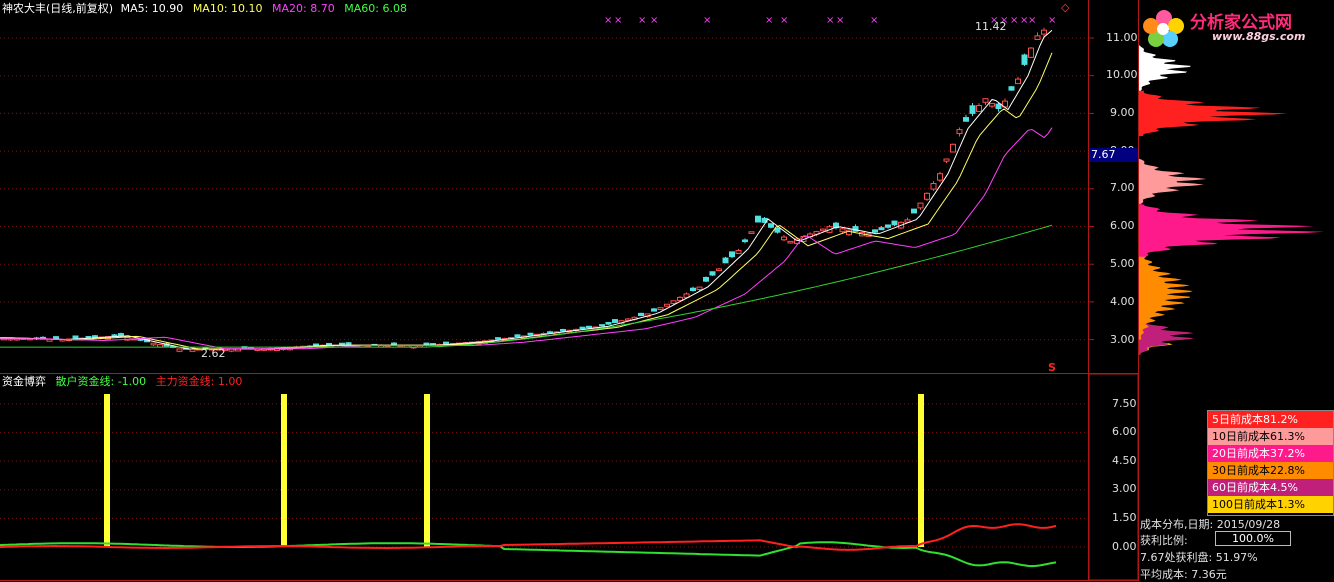 This screenshot has width=1334, height=582. I want to click on sell-signal-marker: S, so click(1052, 367).